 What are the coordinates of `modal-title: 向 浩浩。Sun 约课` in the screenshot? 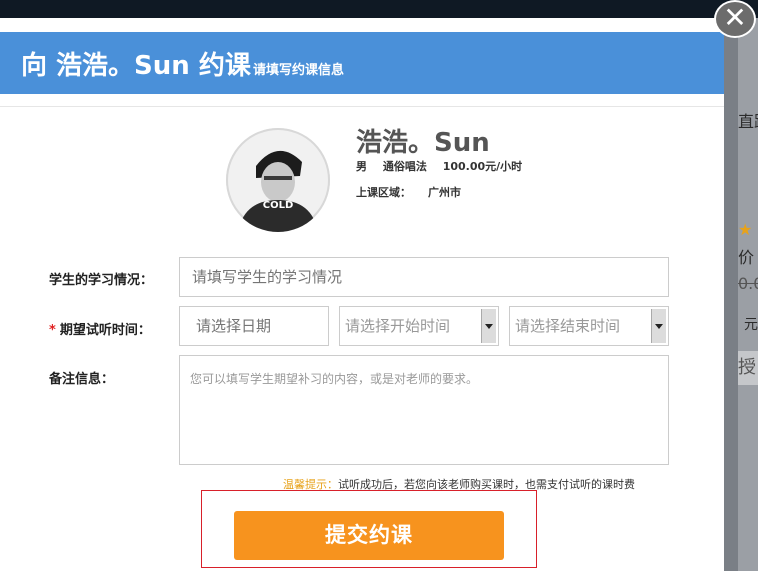 It's located at (136, 66).